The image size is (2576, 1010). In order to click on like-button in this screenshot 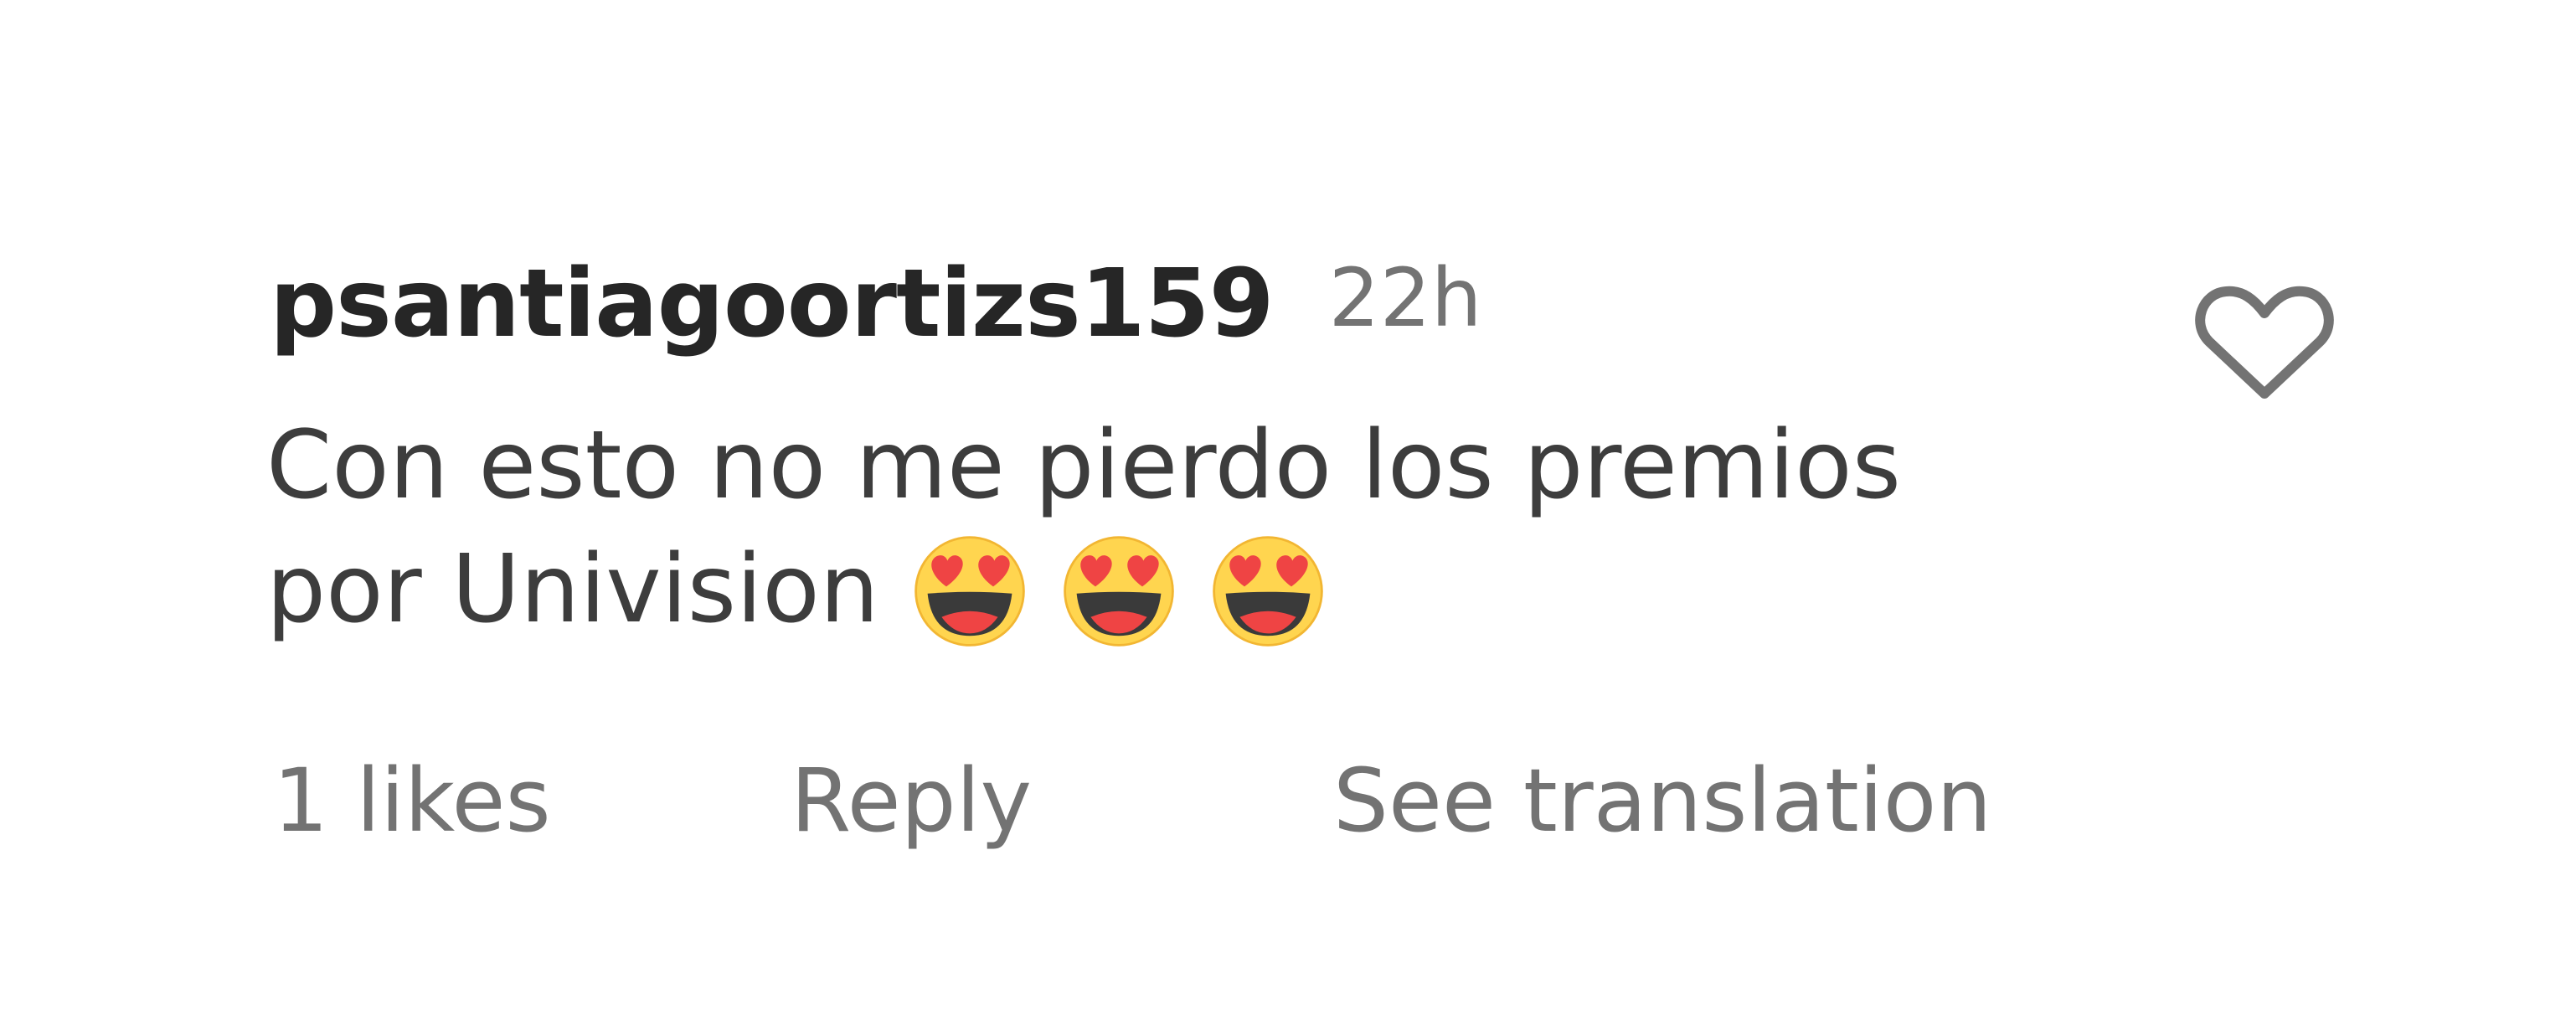, I will do `click(2264, 339)`.